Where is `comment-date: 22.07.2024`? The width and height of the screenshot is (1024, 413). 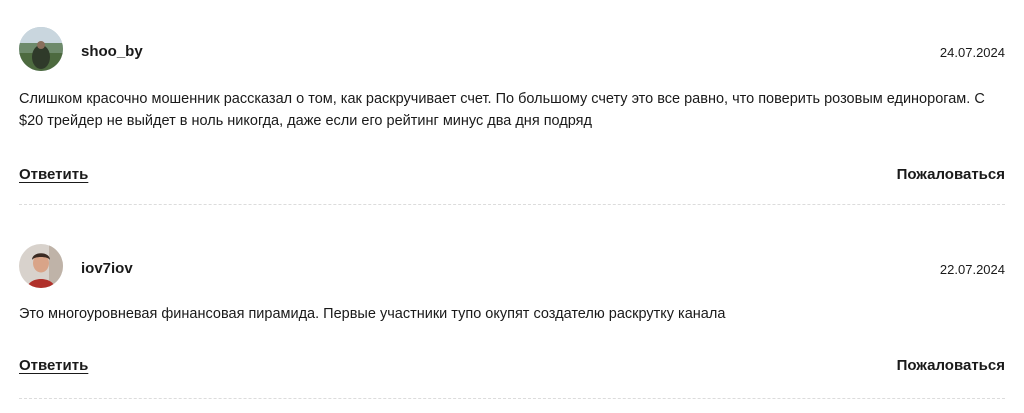 comment-date: 22.07.2024 is located at coordinates (972, 269).